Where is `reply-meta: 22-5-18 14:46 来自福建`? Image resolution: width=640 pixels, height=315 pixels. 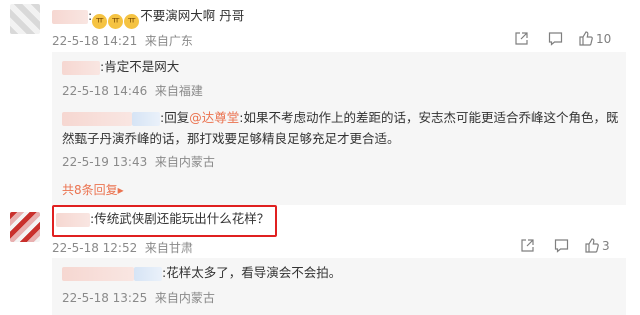
reply-meta: 22-5-18 14:46 来自福建 is located at coordinates (132, 90).